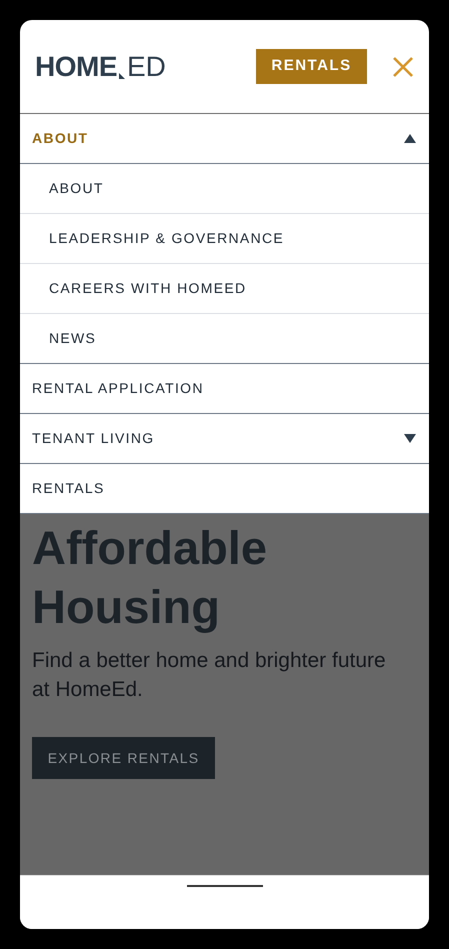 The image size is (449, 949). Describe the element at coordinates (122, 75) in the screenshot. I see `logo-mark-icon` at that location.